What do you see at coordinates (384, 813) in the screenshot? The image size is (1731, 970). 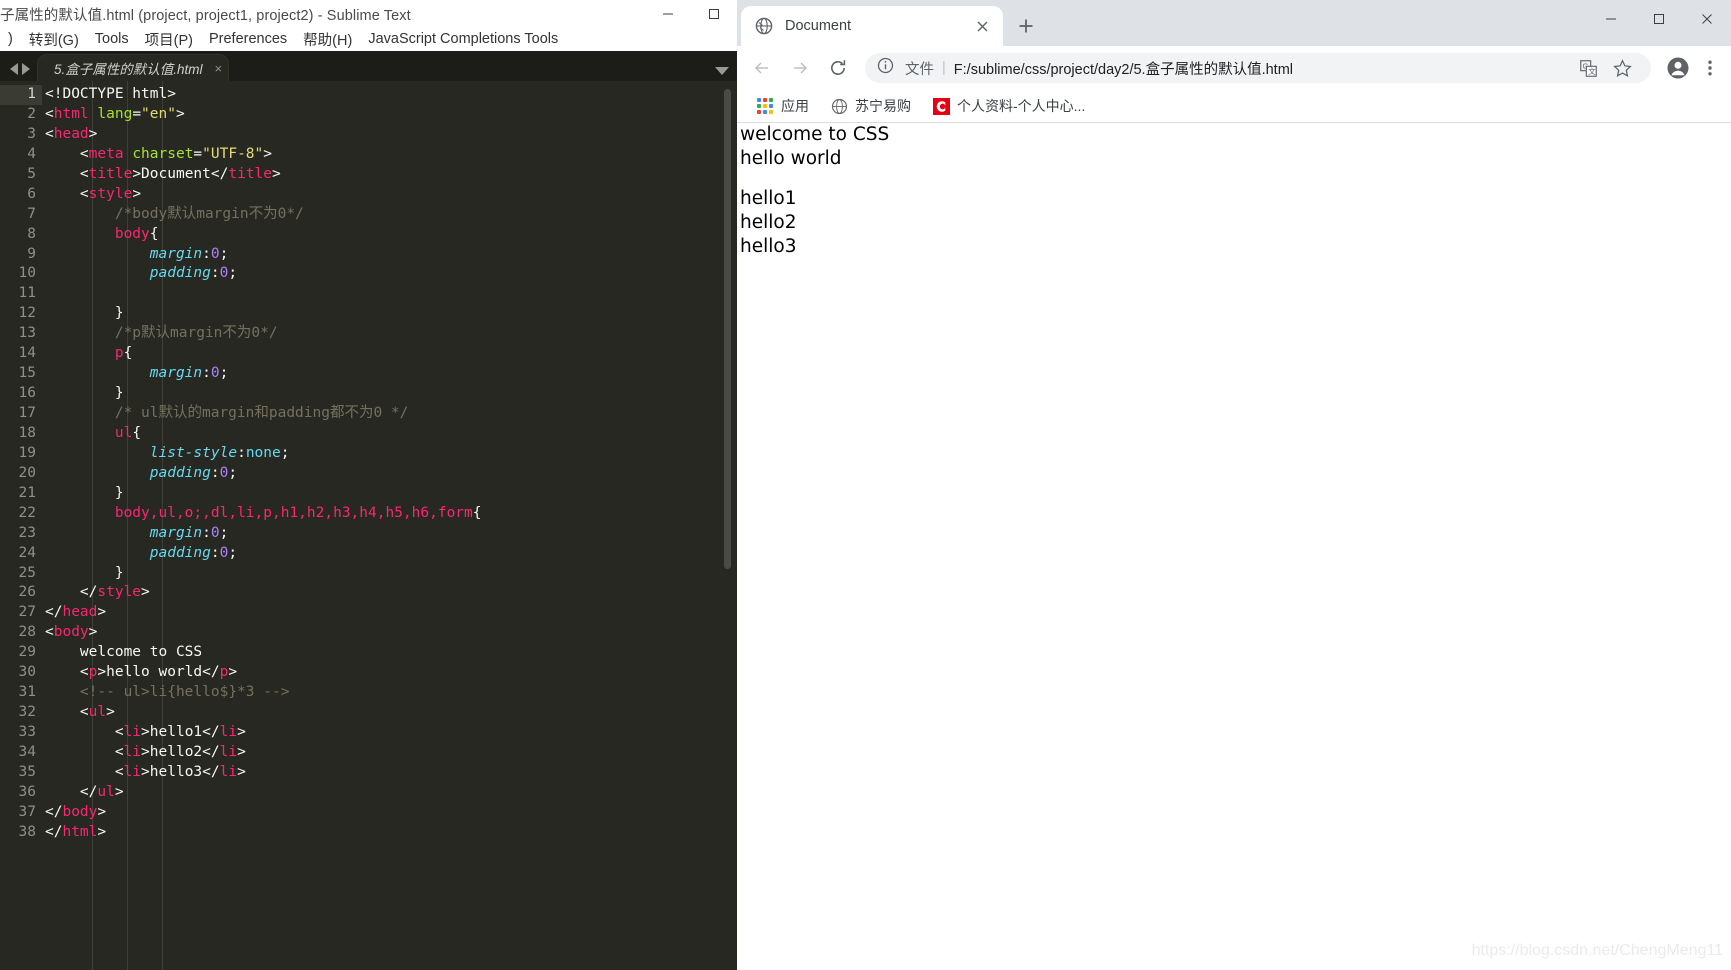 I see `code-line: </body>` at bounding box center [384, 813].